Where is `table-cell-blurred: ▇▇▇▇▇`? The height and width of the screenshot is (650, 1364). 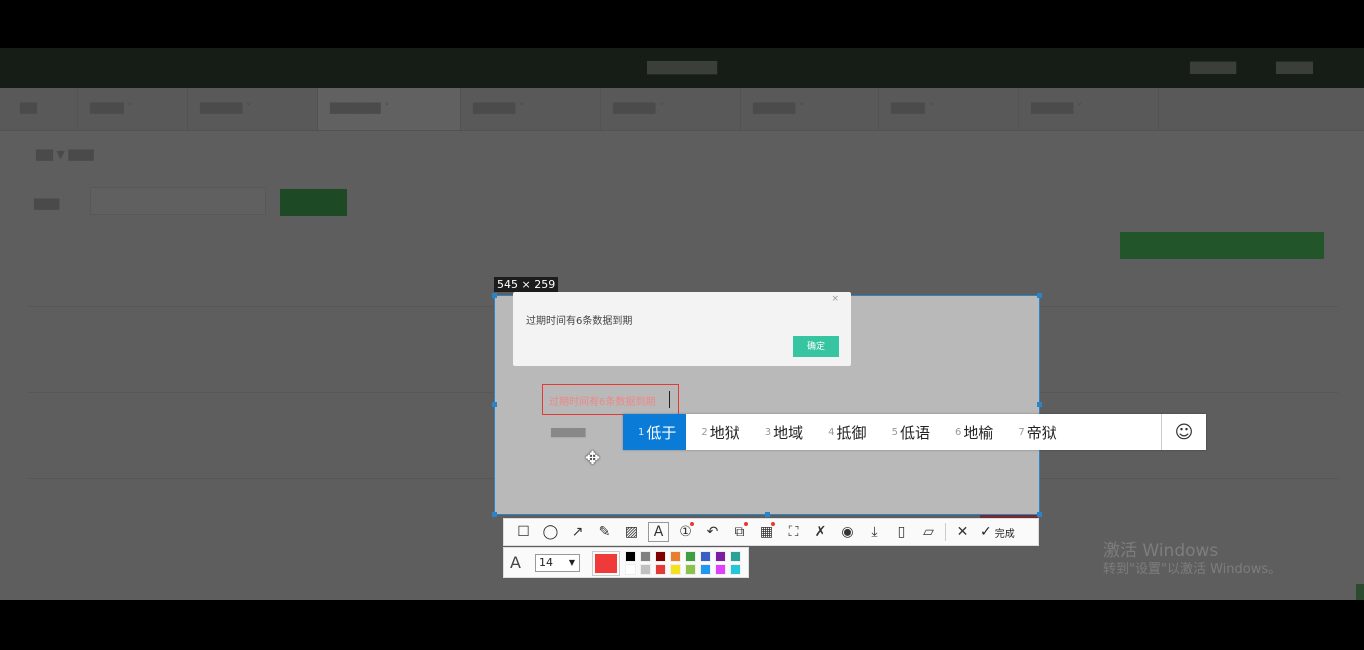
table-cell-blurred: ▇▇▇▇▇ is located at coordinates (568, 433).